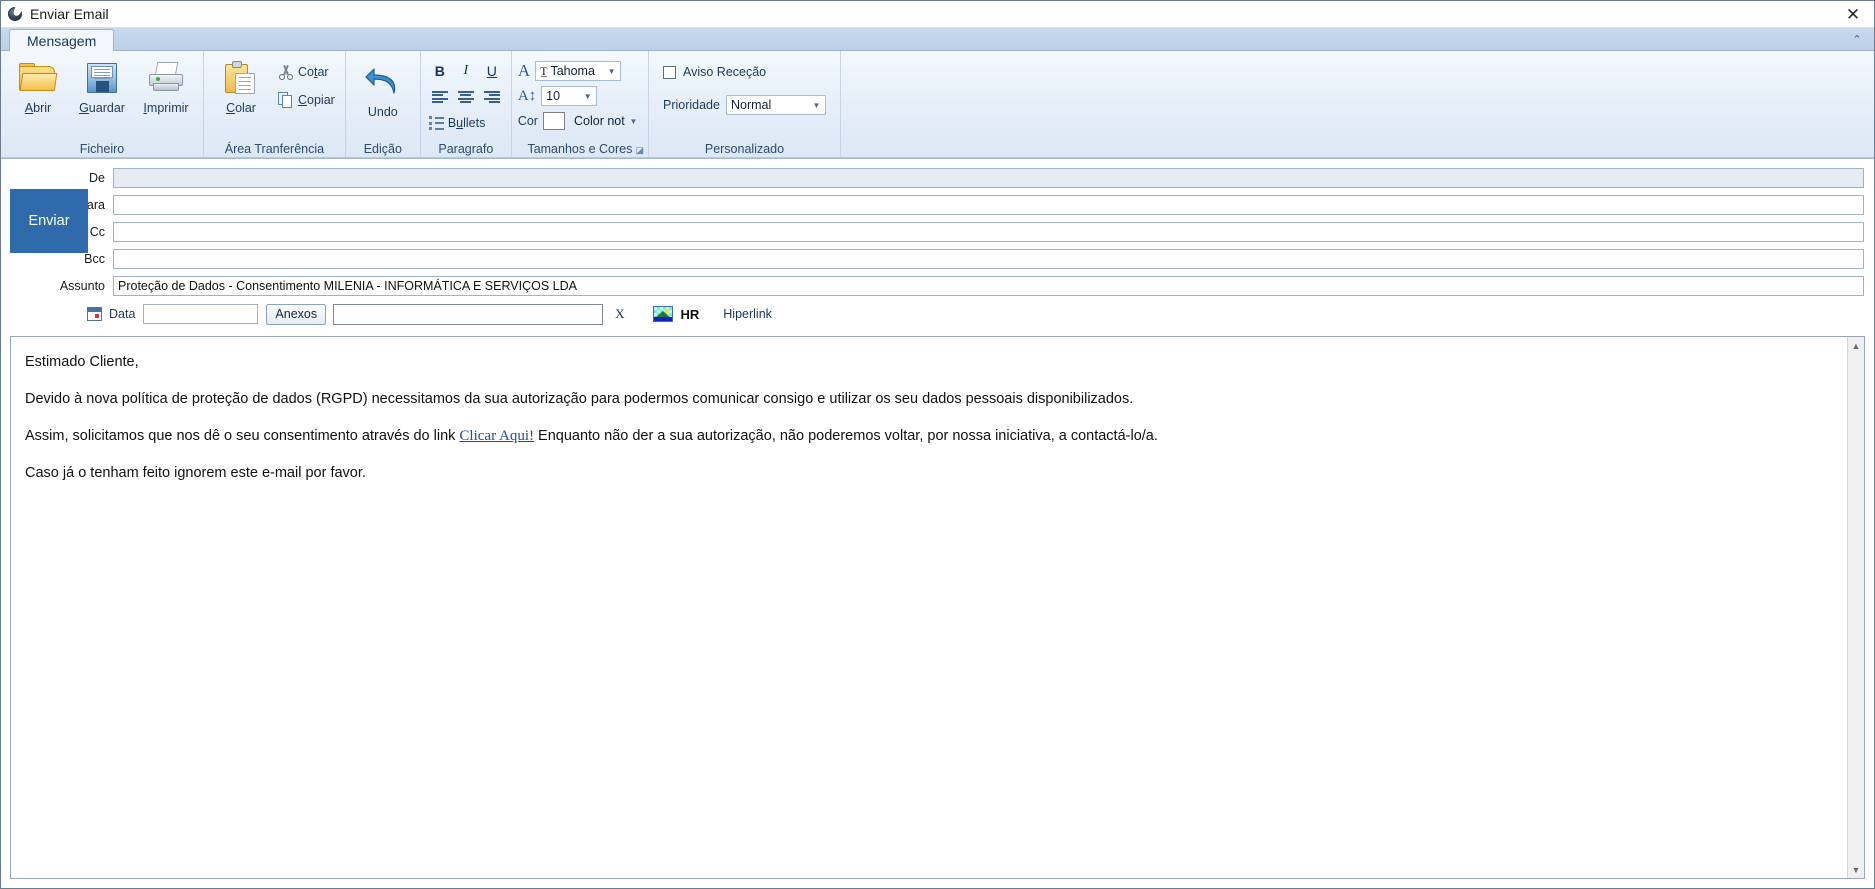  I want to click on align-center-icon, so click(465, 97).